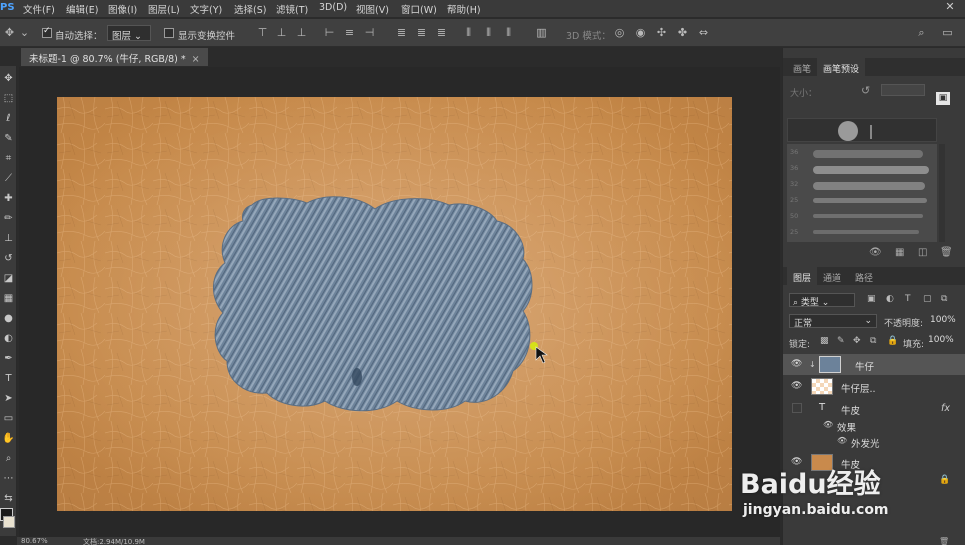 Image resolution: width=965 pixels, height=545 pixels. What do you see at coordinates (824, 341) in the screenshot?
I see `lock-transparent-icon: ▩` at bounding box center [824, 341].